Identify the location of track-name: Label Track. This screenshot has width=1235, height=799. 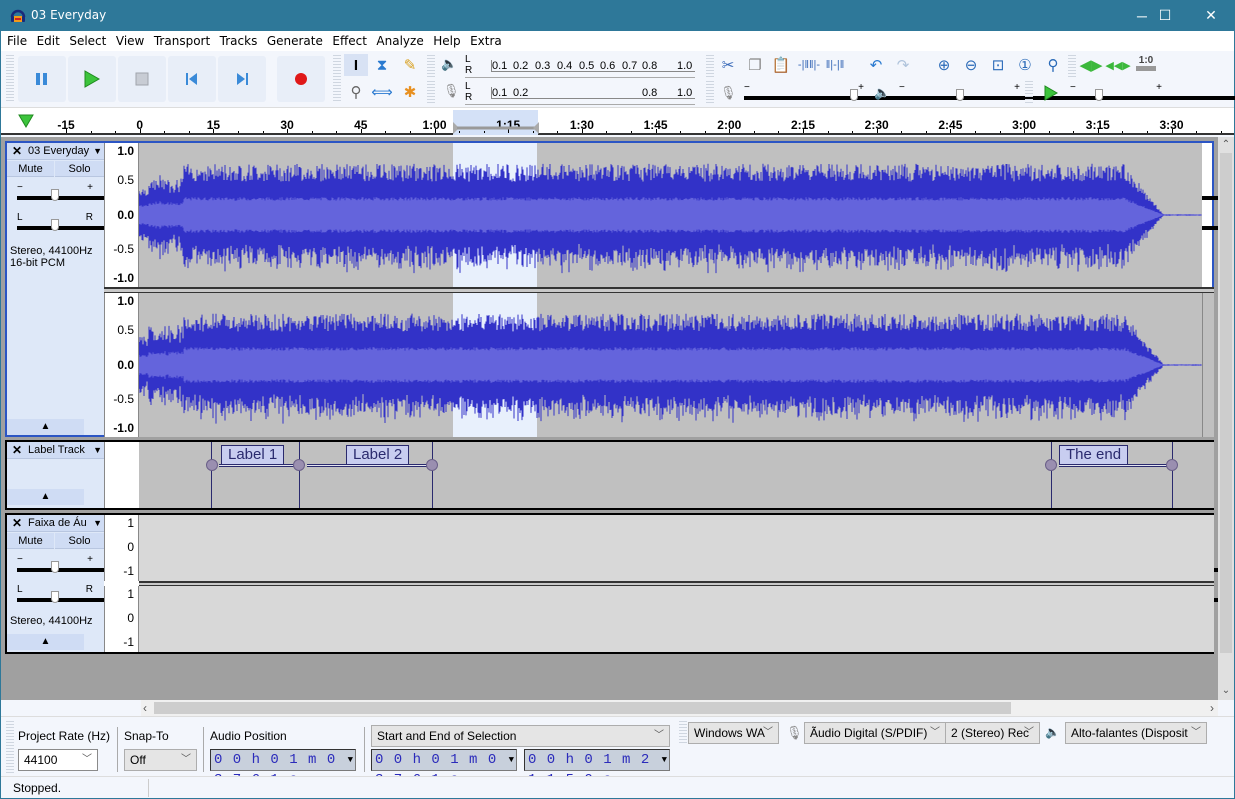
(56, 450).